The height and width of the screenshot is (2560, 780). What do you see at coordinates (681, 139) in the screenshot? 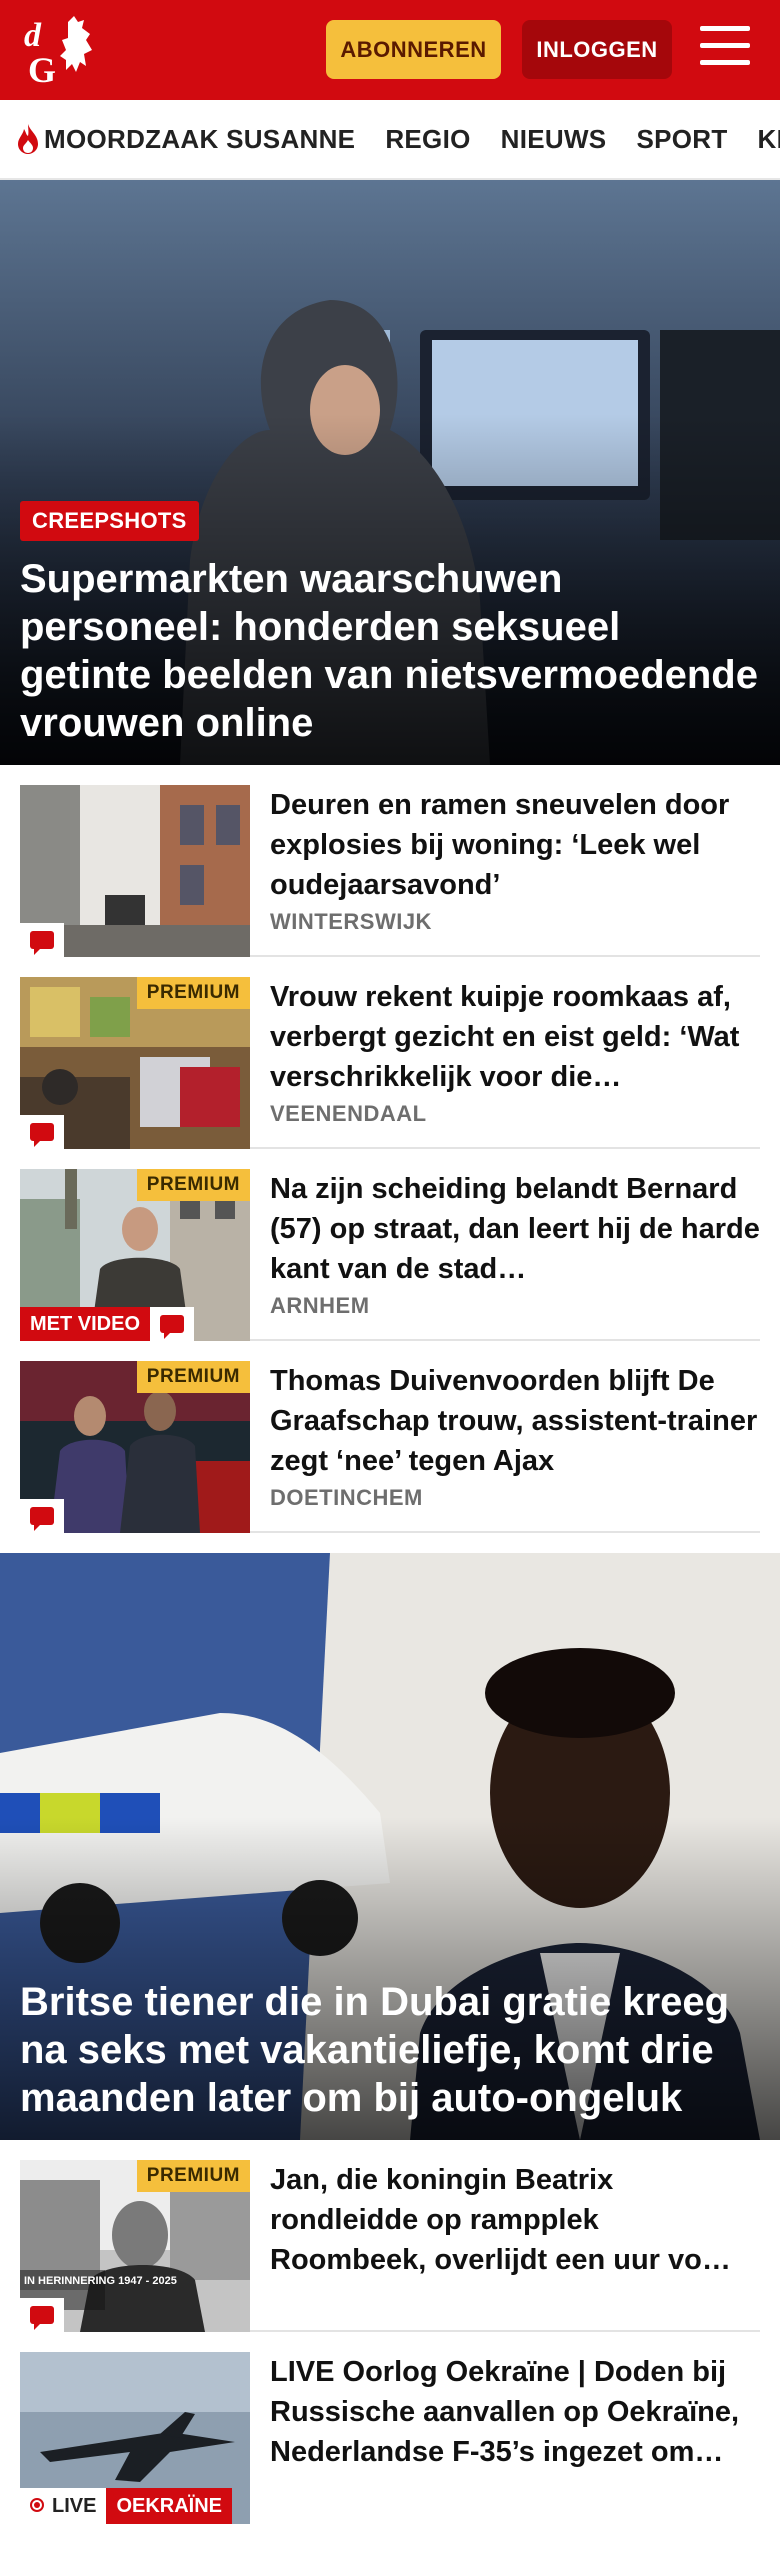
I see `nav-item-sport: SPORT` at bounding box center [681, 139].